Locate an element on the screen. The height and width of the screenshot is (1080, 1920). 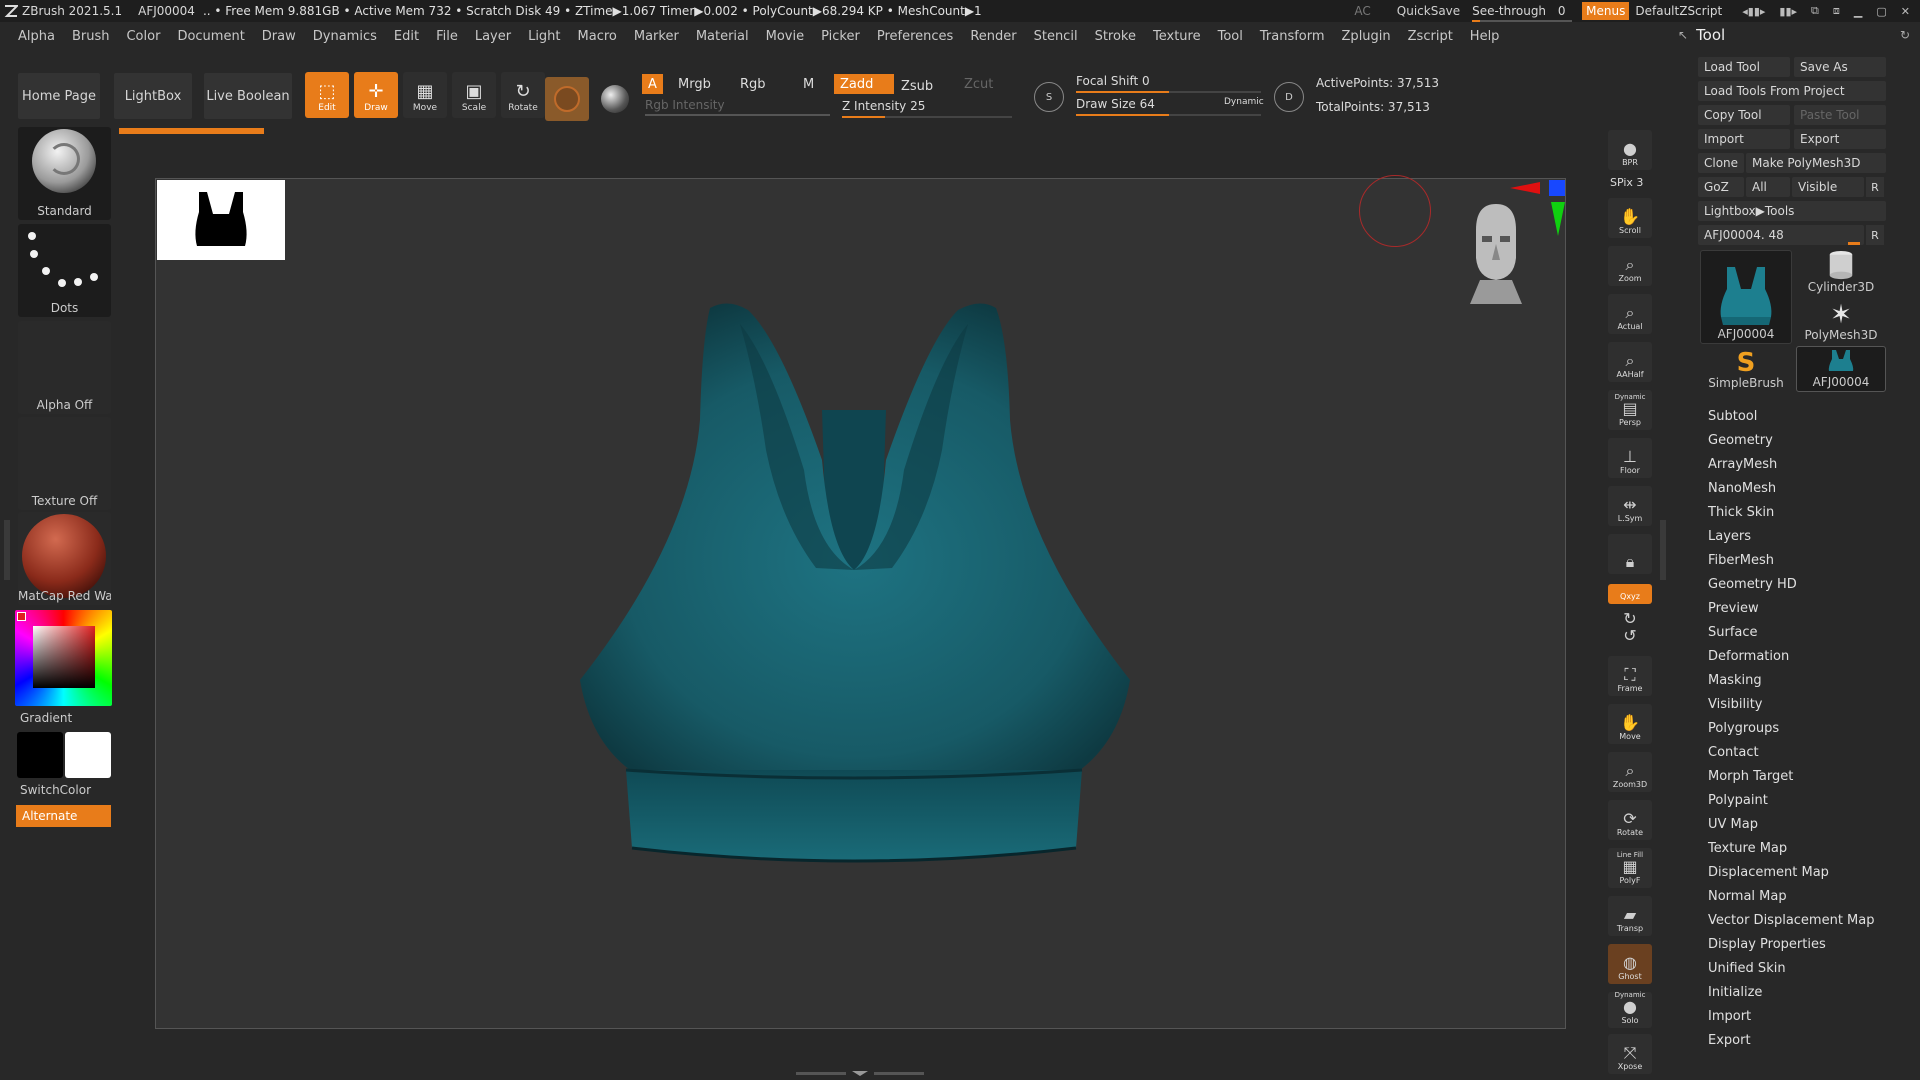
tool-thumb-polymesh3d: ✶ PolyMesh3D is located at coordinates (1841, 321).